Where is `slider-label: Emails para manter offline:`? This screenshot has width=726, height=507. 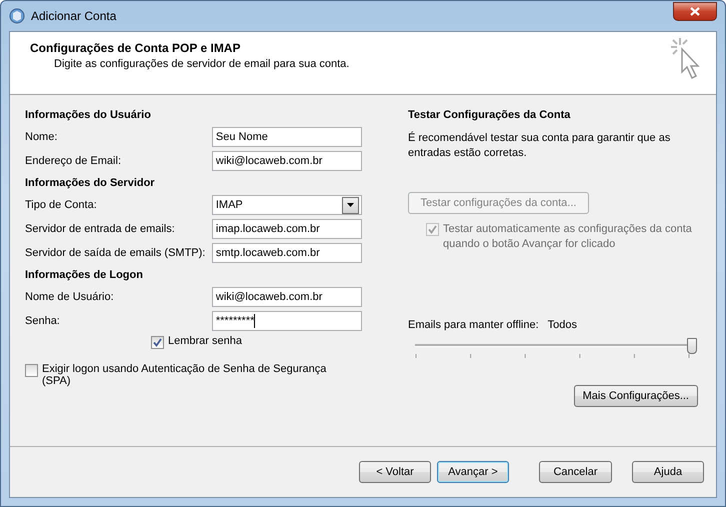
slider-label: Emails para manter offline: is located at coordinates (473, 325).